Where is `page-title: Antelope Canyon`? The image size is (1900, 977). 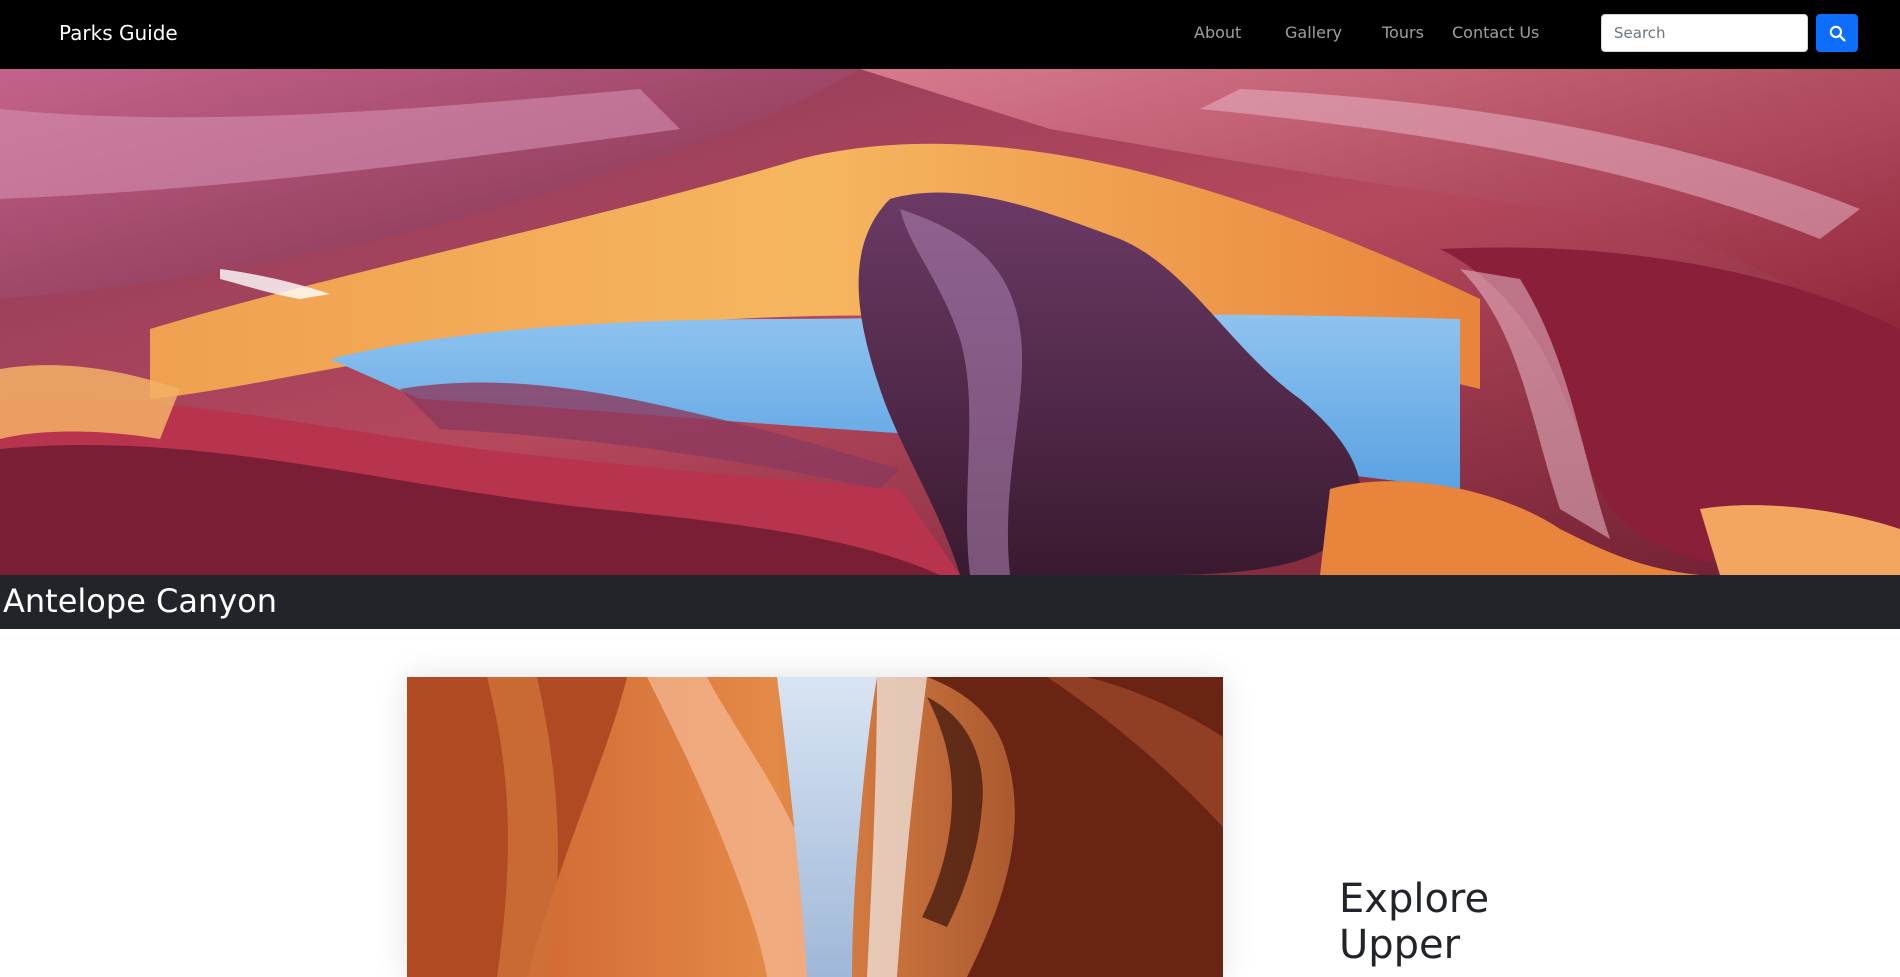 page-title: Antelope Canyon is located at coordinates (140, 601).